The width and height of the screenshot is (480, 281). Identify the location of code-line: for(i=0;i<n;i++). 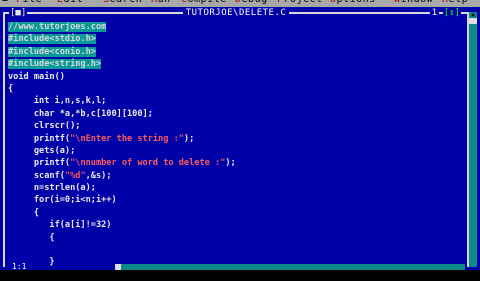
(122, 200).